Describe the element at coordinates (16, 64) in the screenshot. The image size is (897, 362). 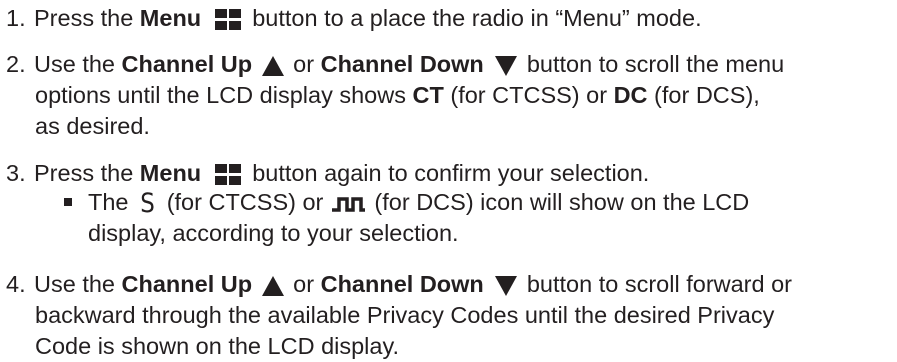
I see `step-number: 2.` at that location.